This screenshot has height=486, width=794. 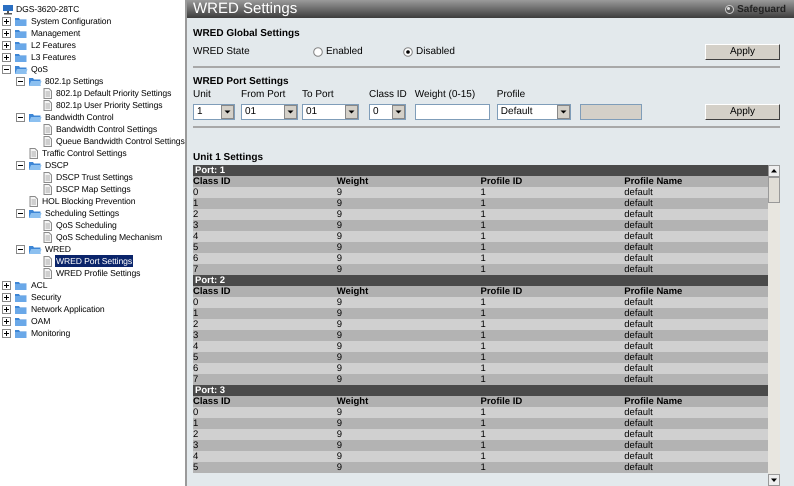 I want to click on scroll-thumb, so click(x=774, y=189).